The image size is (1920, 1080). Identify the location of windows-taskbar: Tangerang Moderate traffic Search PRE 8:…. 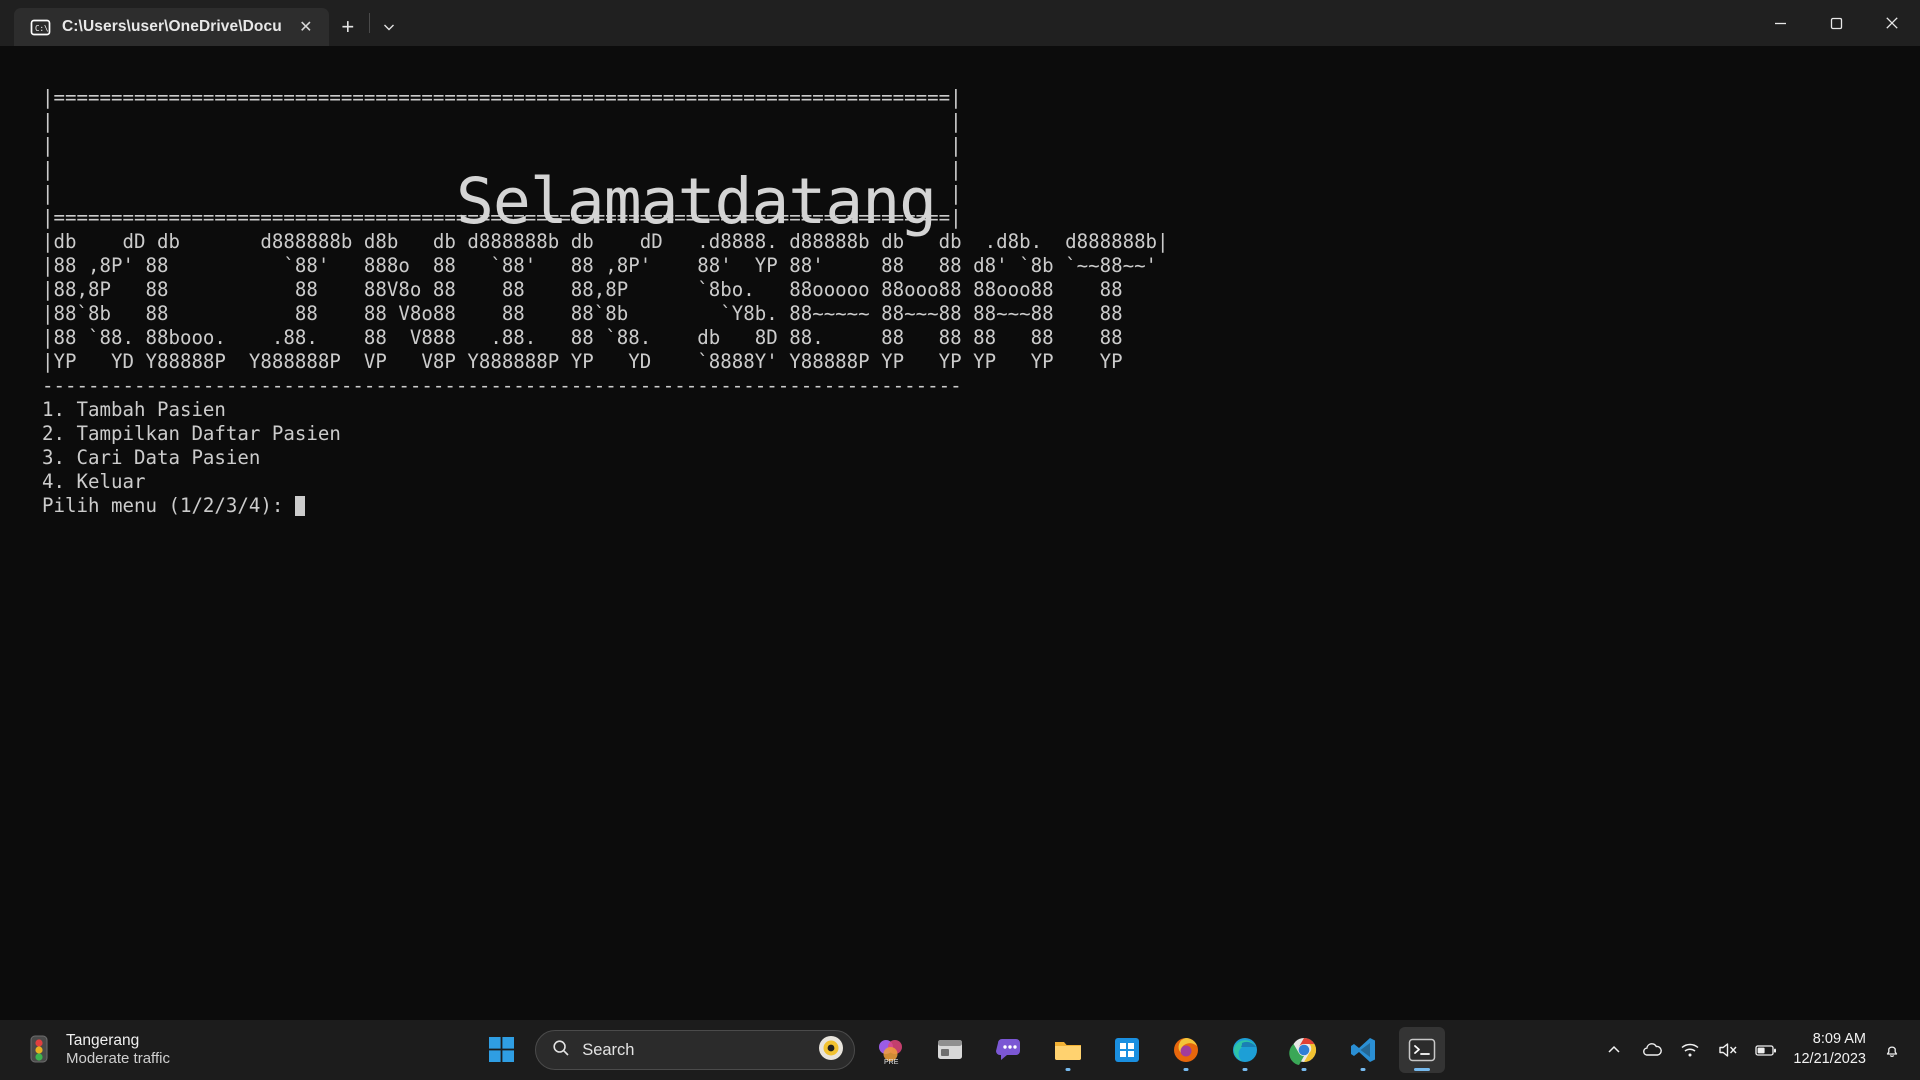
(960, 1050).